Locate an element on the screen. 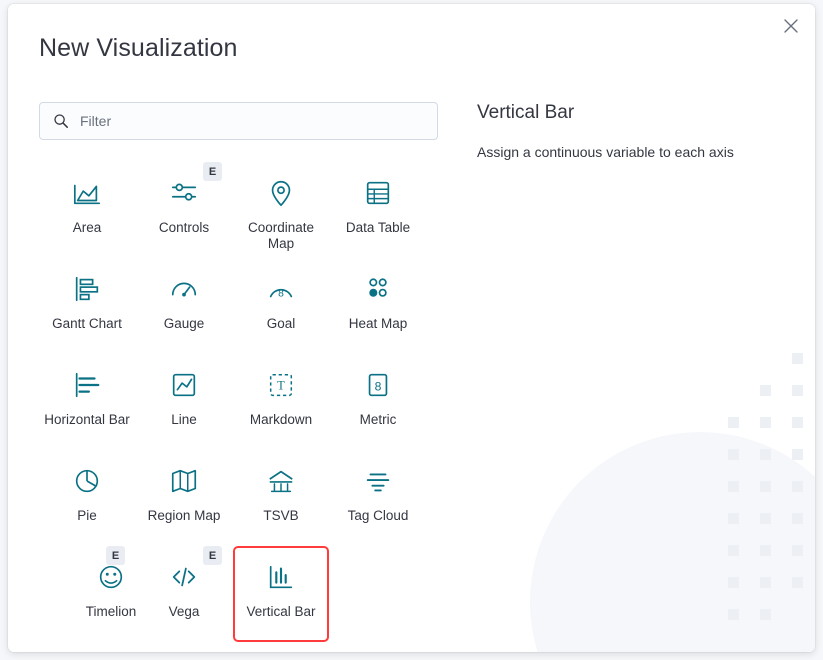 This screenshot has height=660, width=823. table-icon is located at coordinates (378, 193).